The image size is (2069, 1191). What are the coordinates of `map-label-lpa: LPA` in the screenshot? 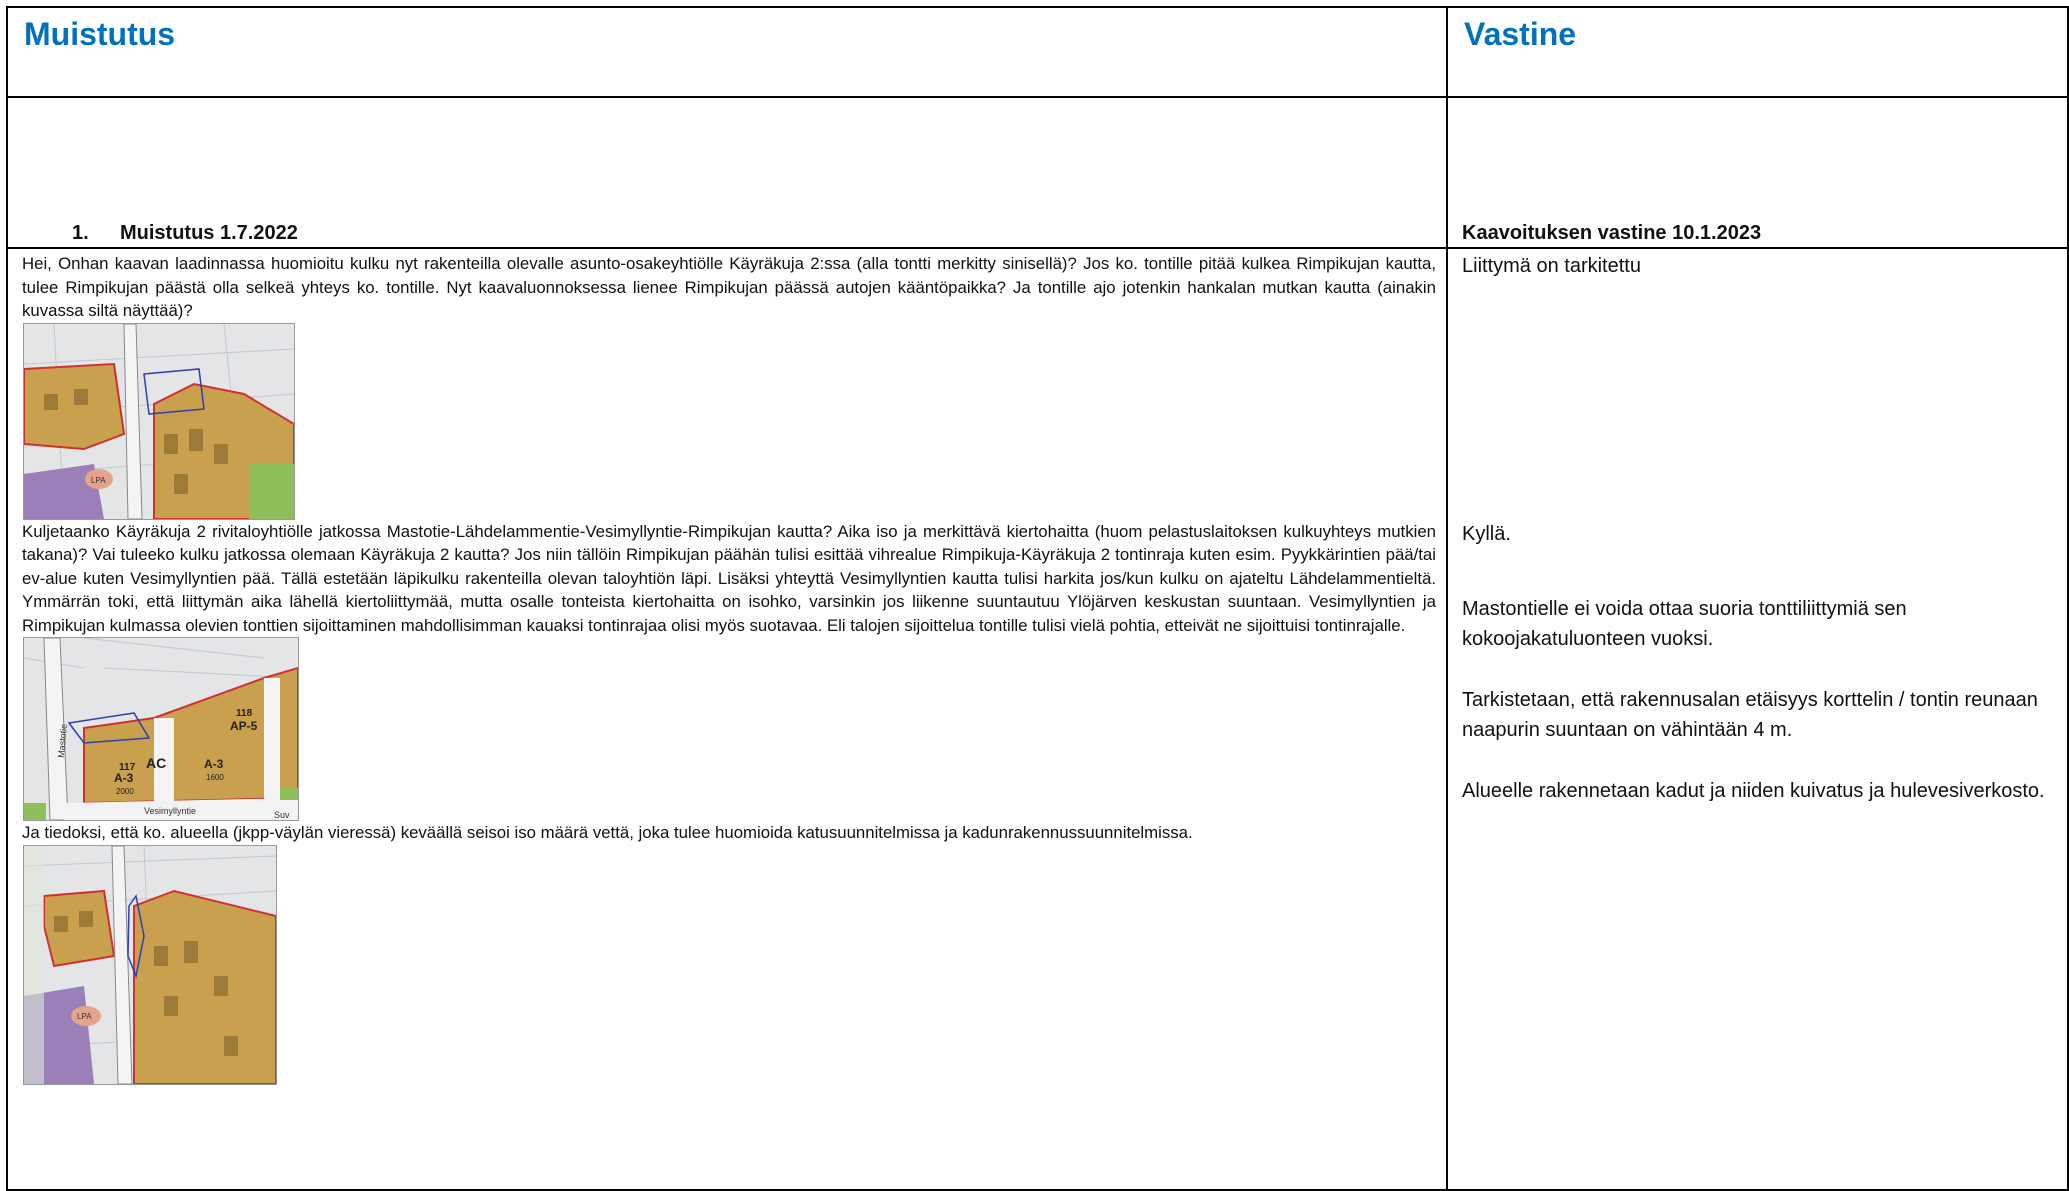 It's located at (98, 480).